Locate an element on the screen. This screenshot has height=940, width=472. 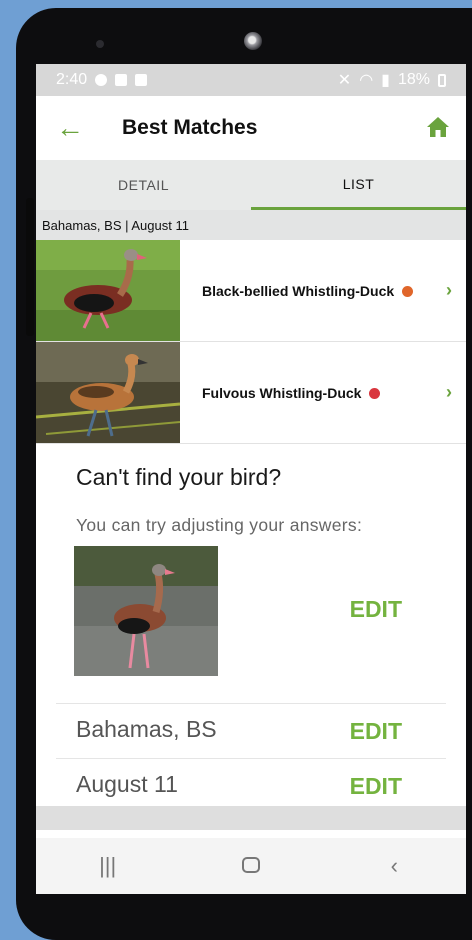
home-nav-icon is located at coordinates (251, 866).